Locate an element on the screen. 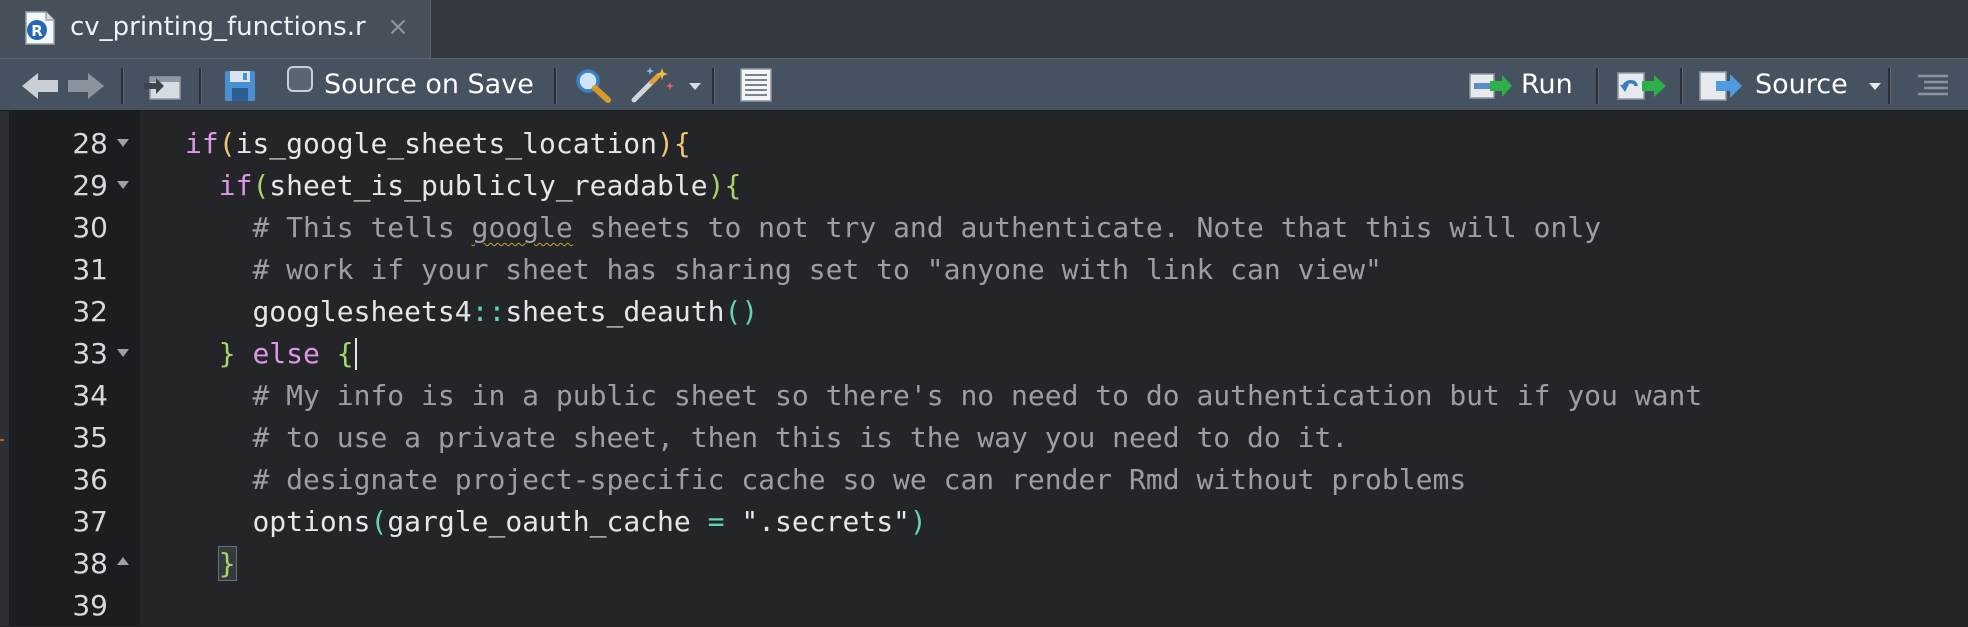 This screenshot has width=1968, height=627. code-token-paren: ) is located at coordinates (716, 185).